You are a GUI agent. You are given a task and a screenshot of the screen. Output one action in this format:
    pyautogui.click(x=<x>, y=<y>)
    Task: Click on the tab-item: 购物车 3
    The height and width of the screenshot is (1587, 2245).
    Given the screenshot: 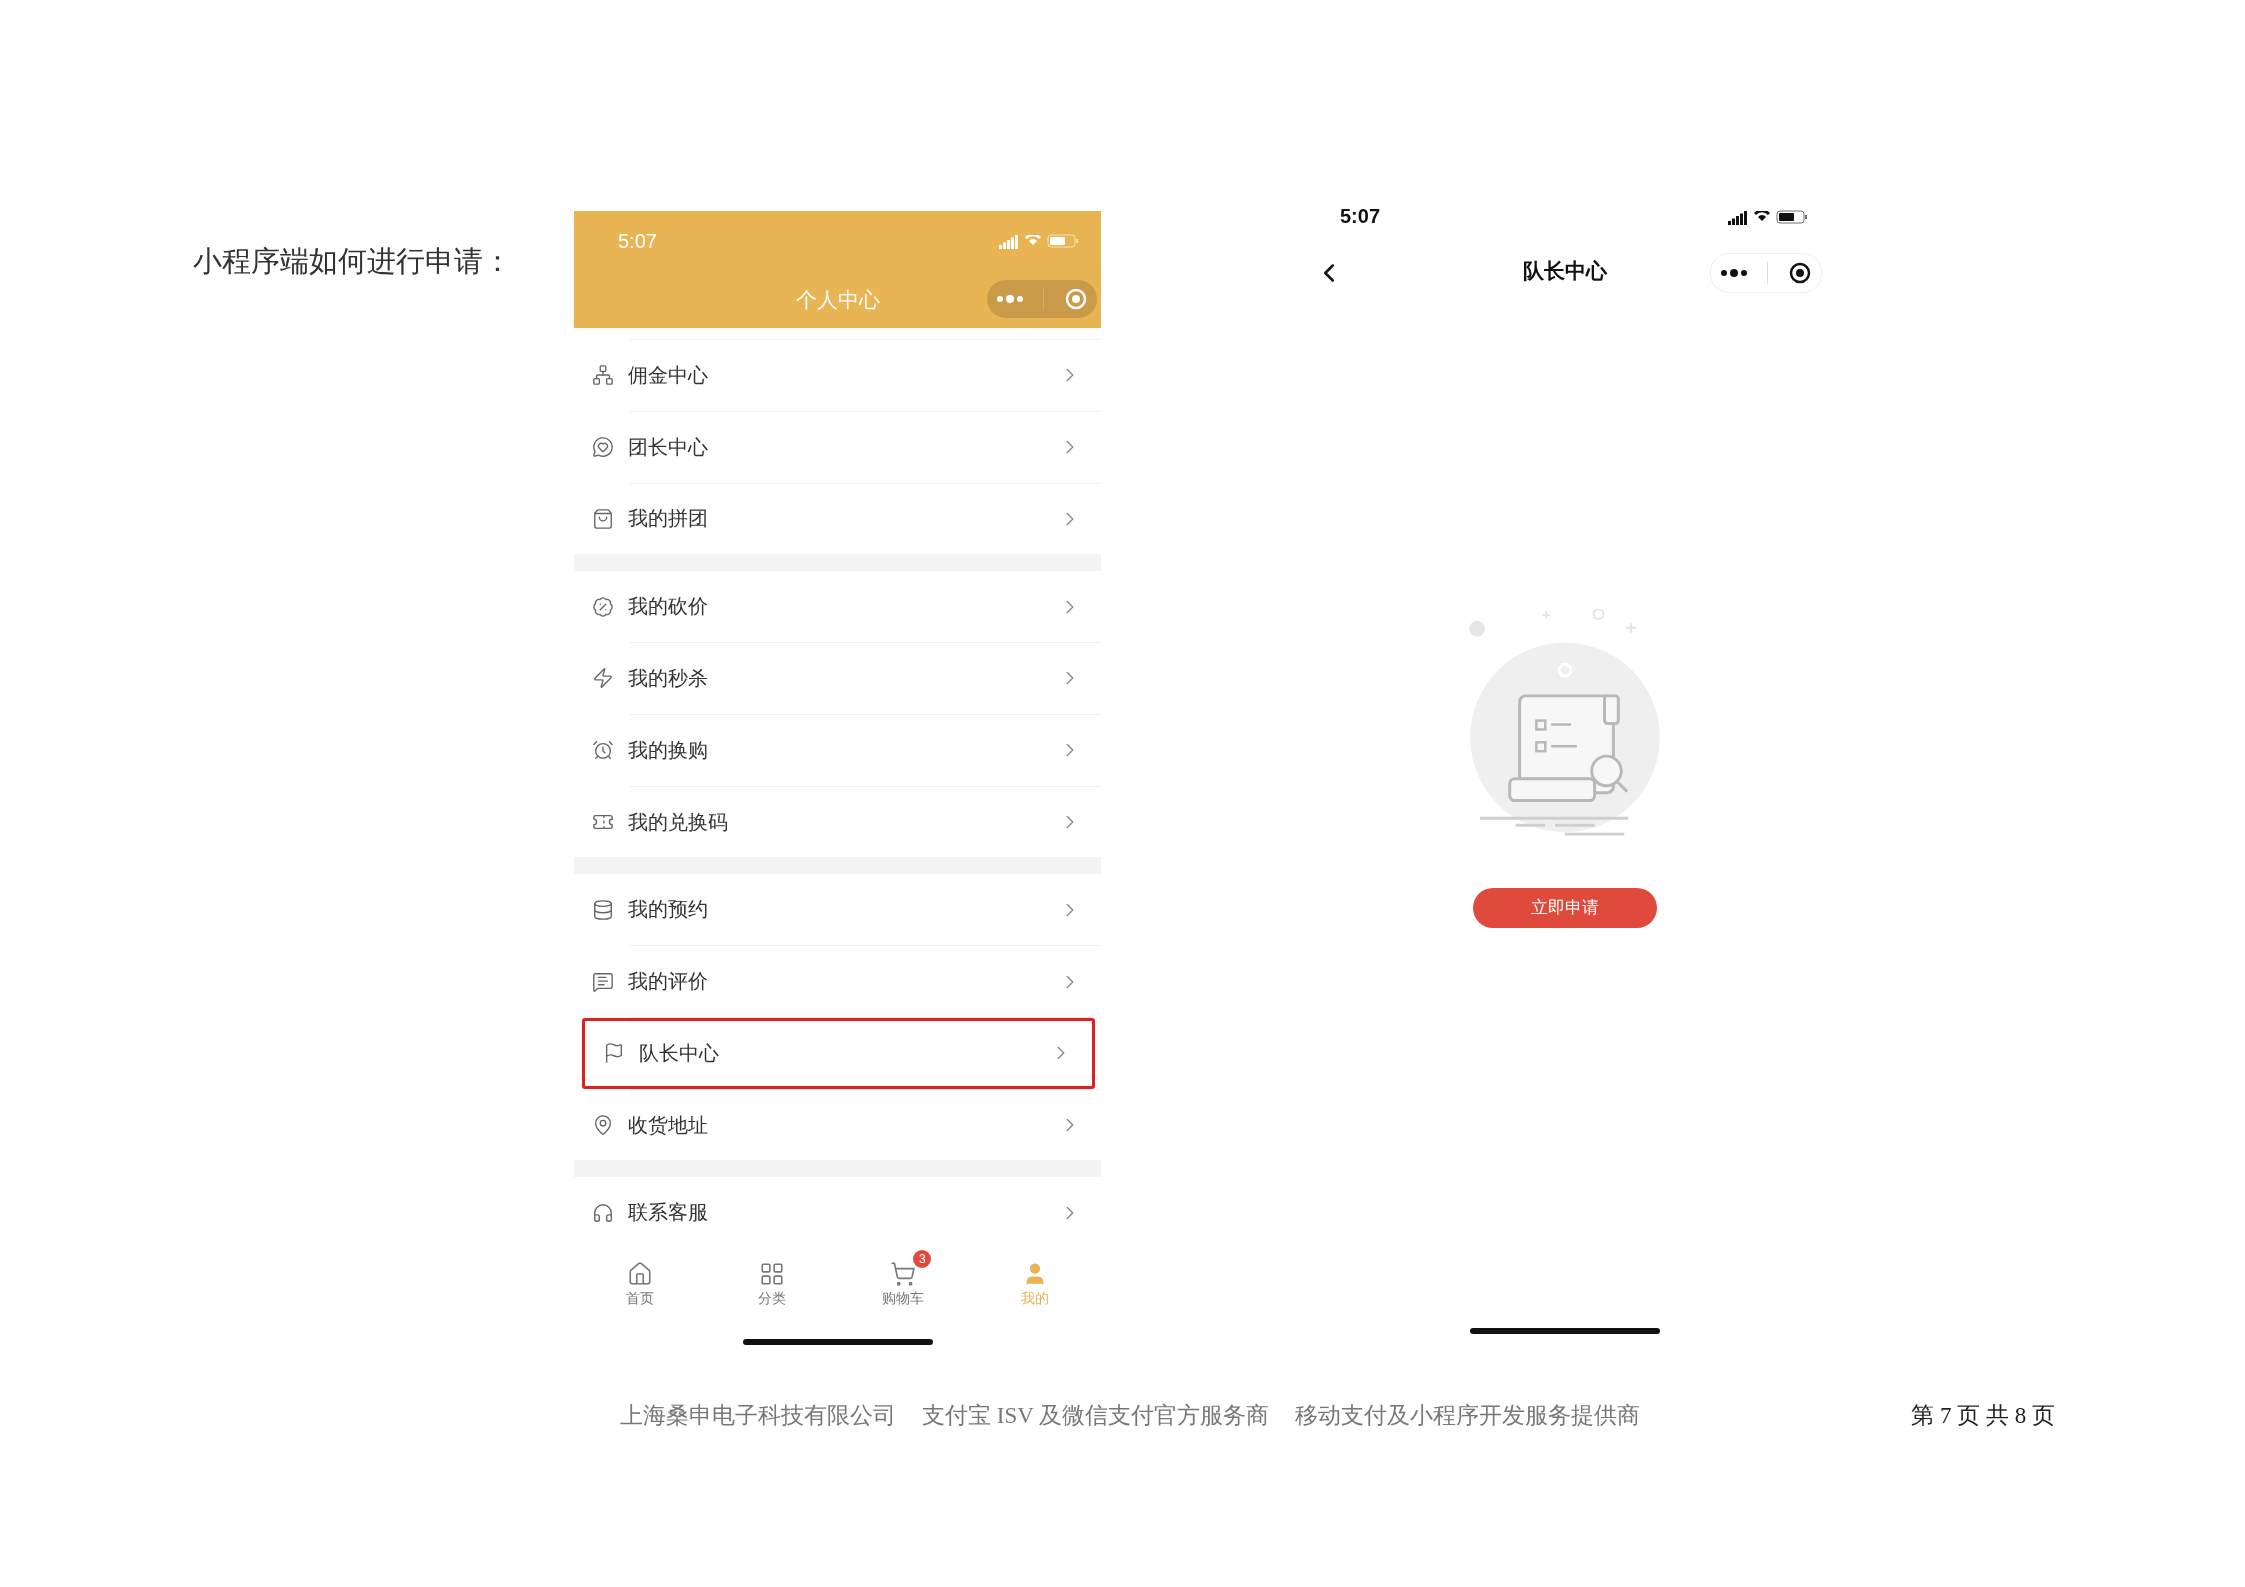 What is the action you would take?
    pyautogui.click(x=903, y=1284)
    